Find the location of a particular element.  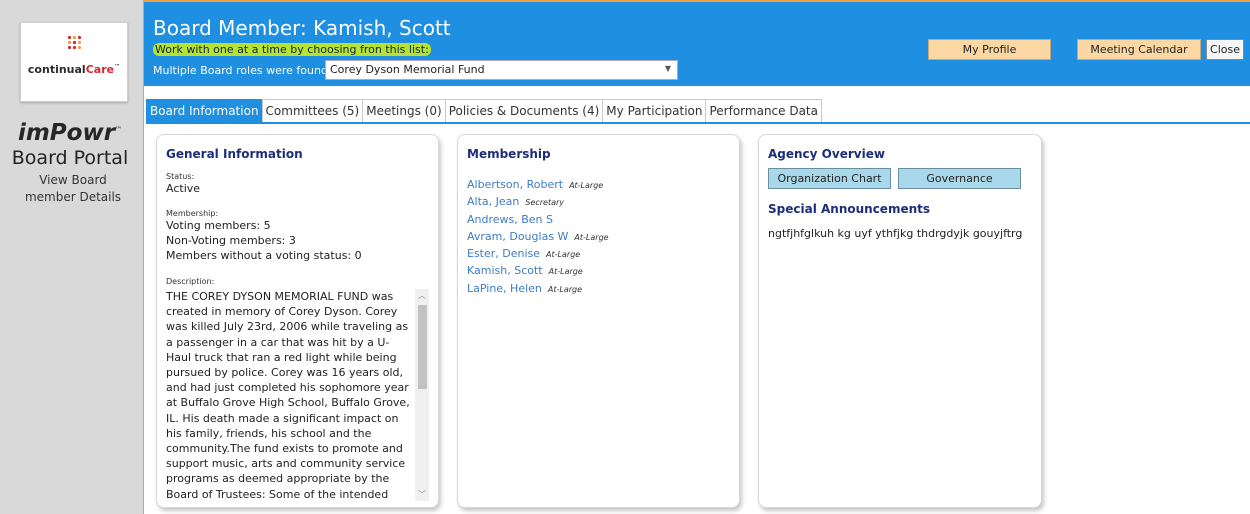

product-name: imPowr™ is located at coordinates (70, 133).